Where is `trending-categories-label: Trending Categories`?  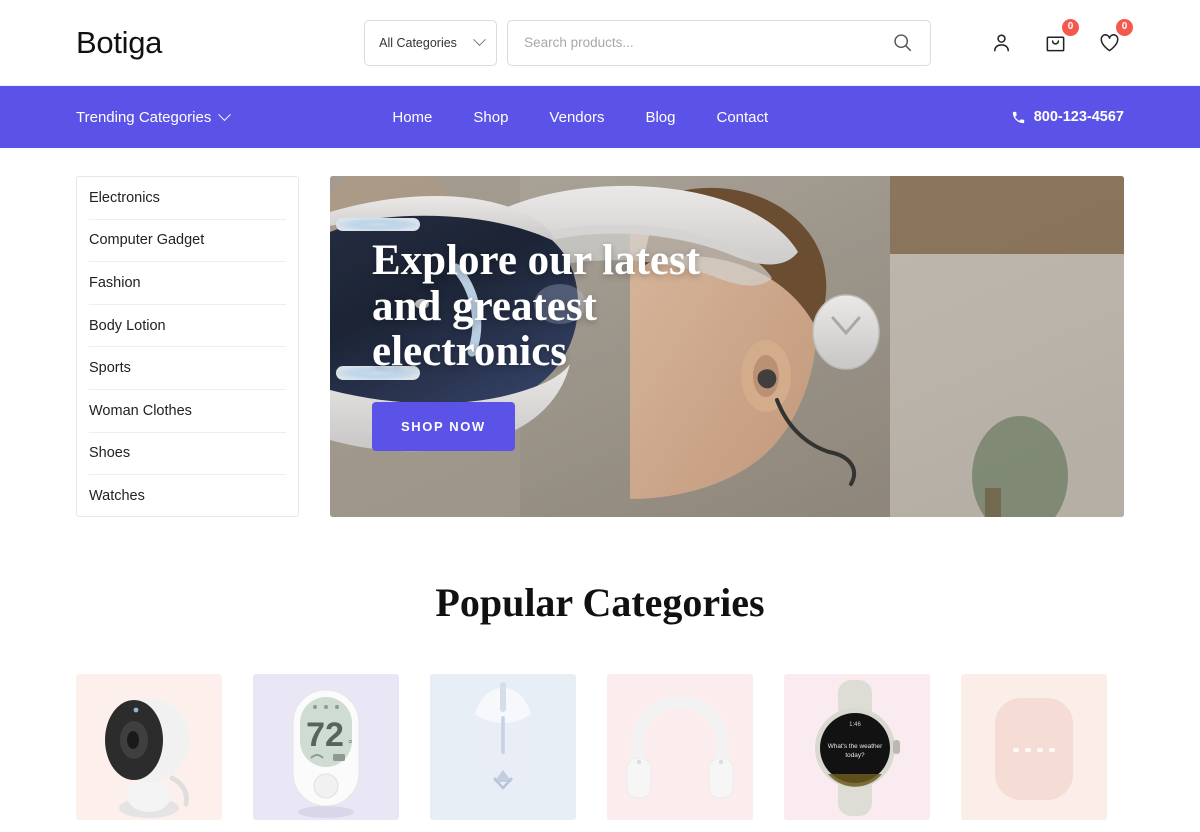
trending-categories-label: Trending Categories is located at coordinates (144, 117).